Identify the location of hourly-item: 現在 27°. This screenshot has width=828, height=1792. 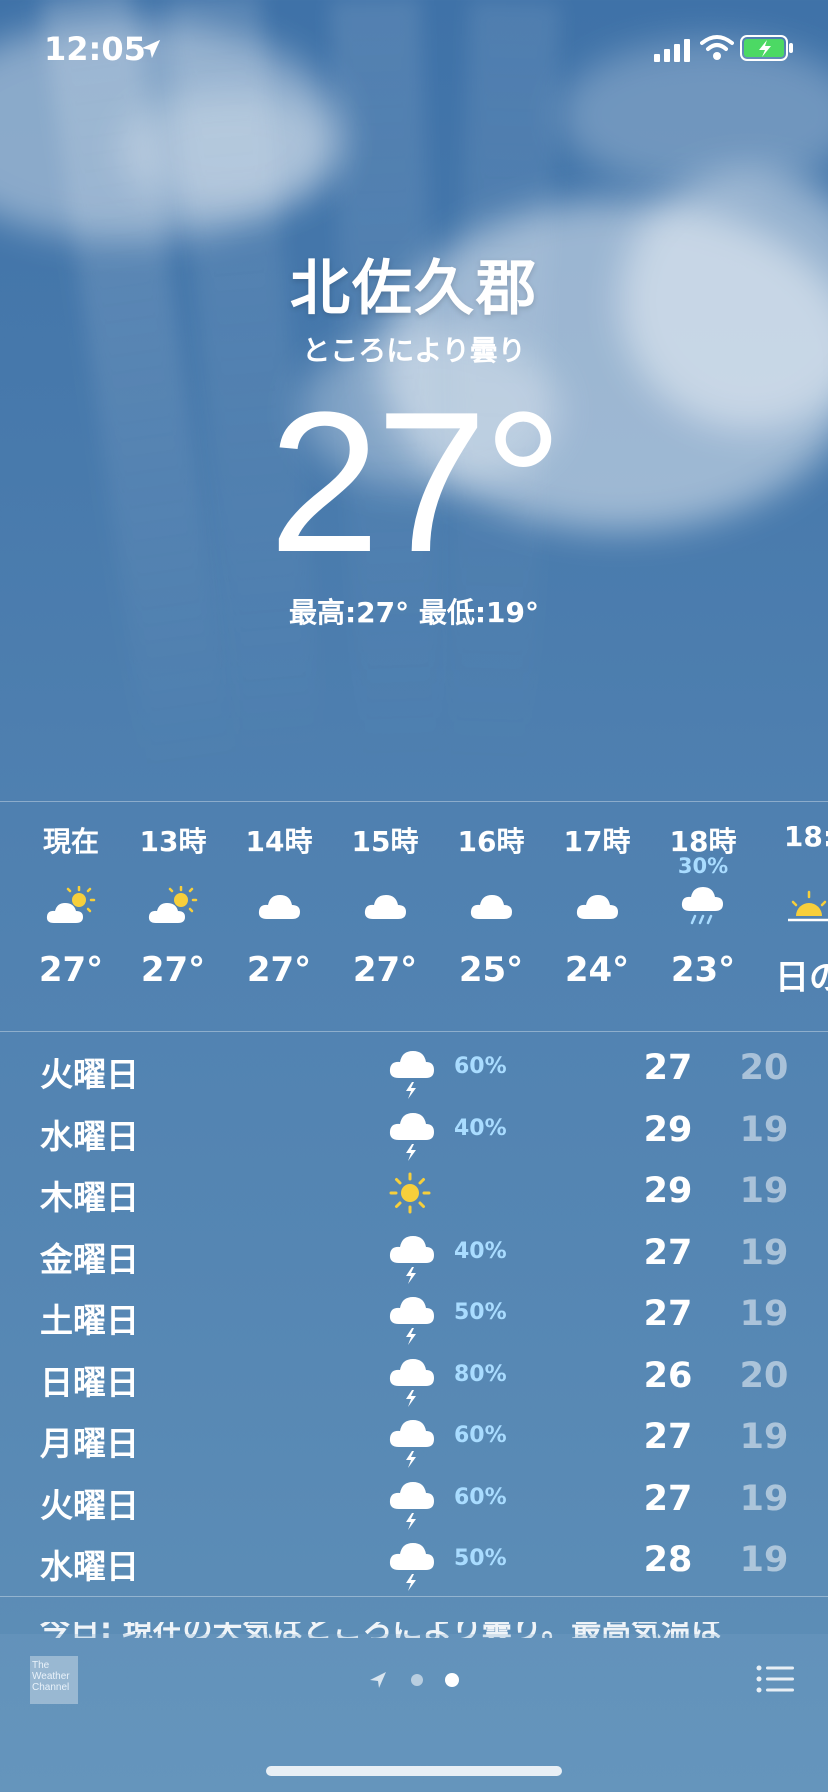
(71, 896).